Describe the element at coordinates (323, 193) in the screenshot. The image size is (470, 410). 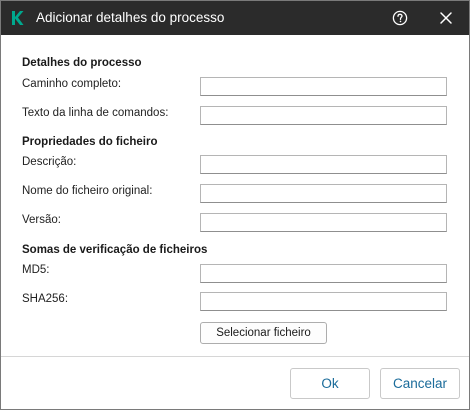
I see `original-file-name-input` at that location.